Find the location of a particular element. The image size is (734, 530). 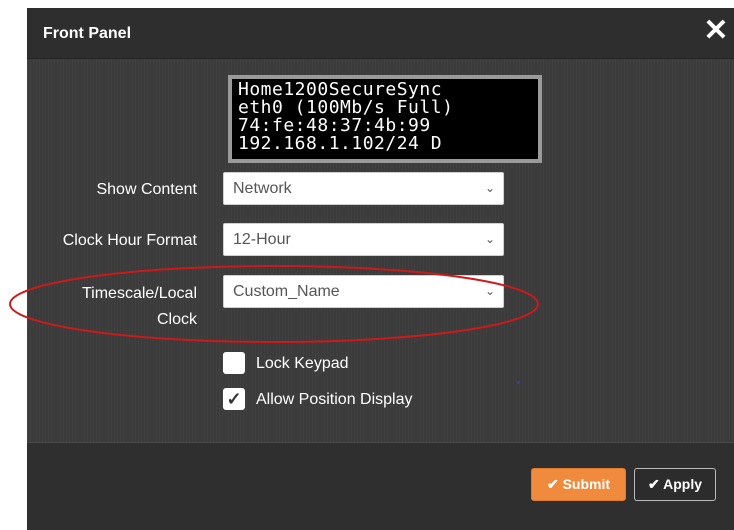

clock-hour-format-select: 12-Hour ⌄ is located at coordinates (363, 239).